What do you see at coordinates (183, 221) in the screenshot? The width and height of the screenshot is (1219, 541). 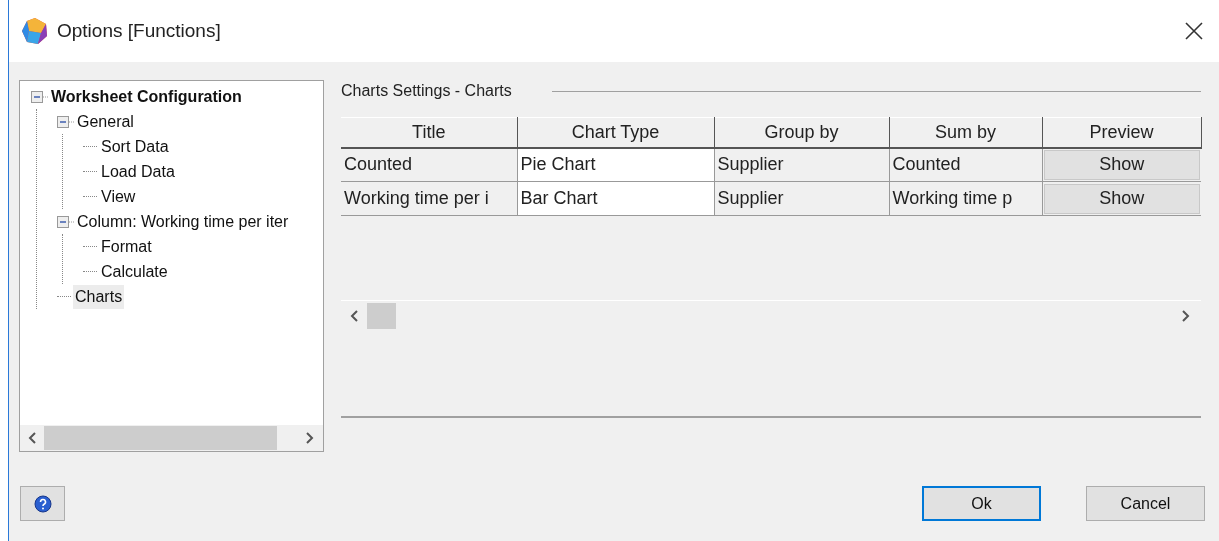 I see `tree-item: Column: Working time per iter` at bounding box center [183, 221].